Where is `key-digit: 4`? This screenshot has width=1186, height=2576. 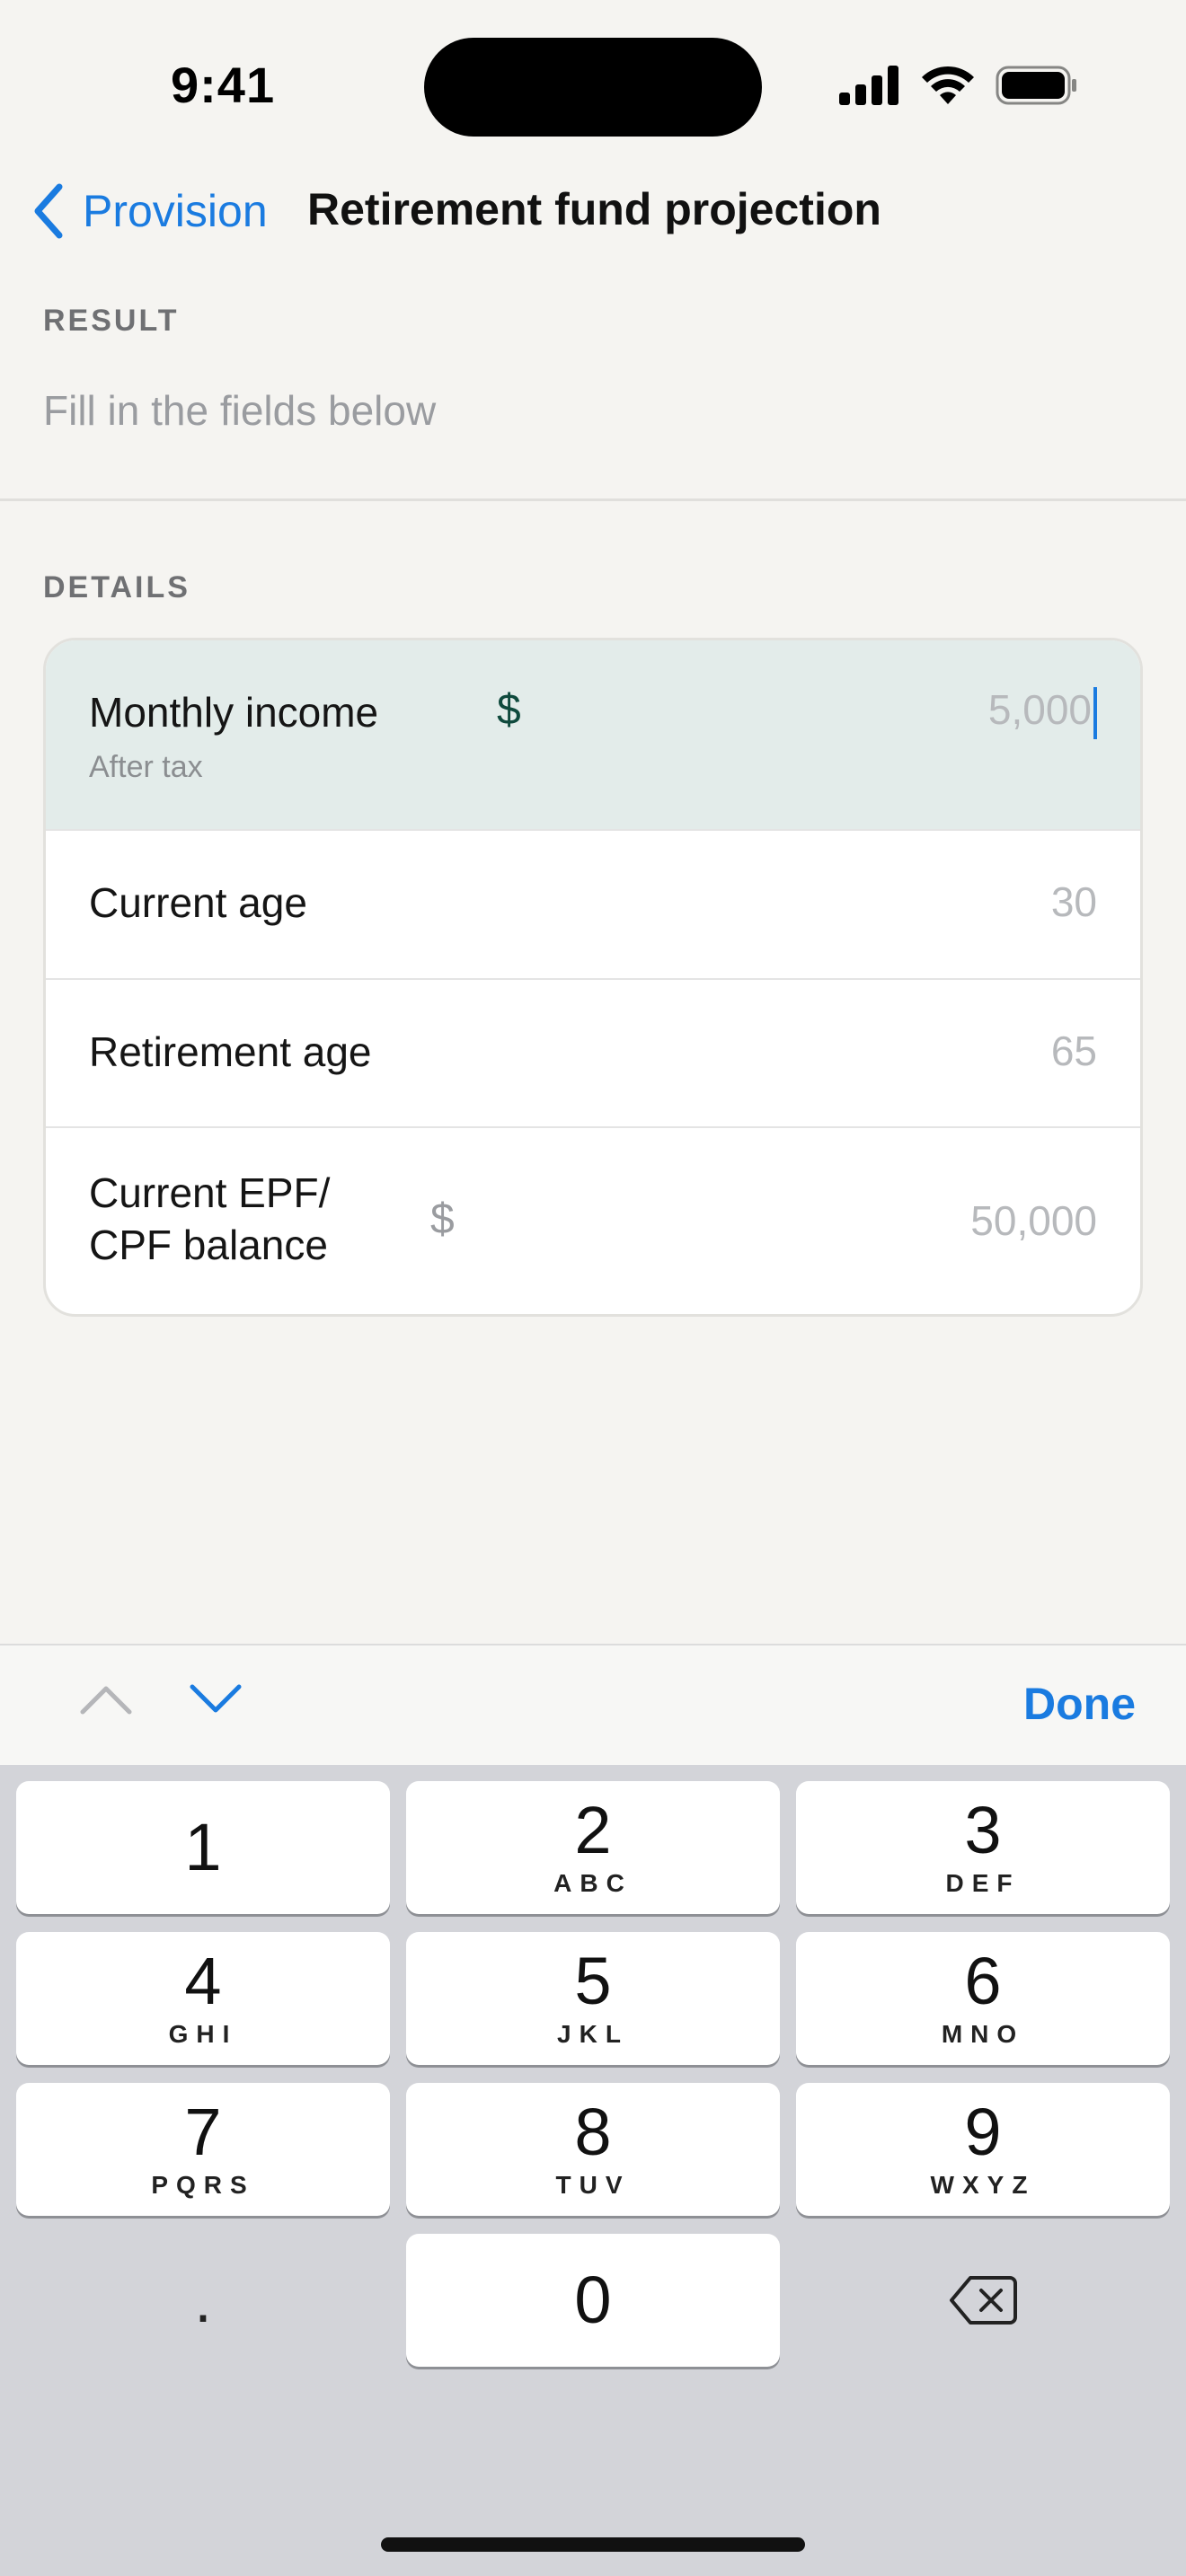 key-digit: 4 is located at coordinates (203, 1981).